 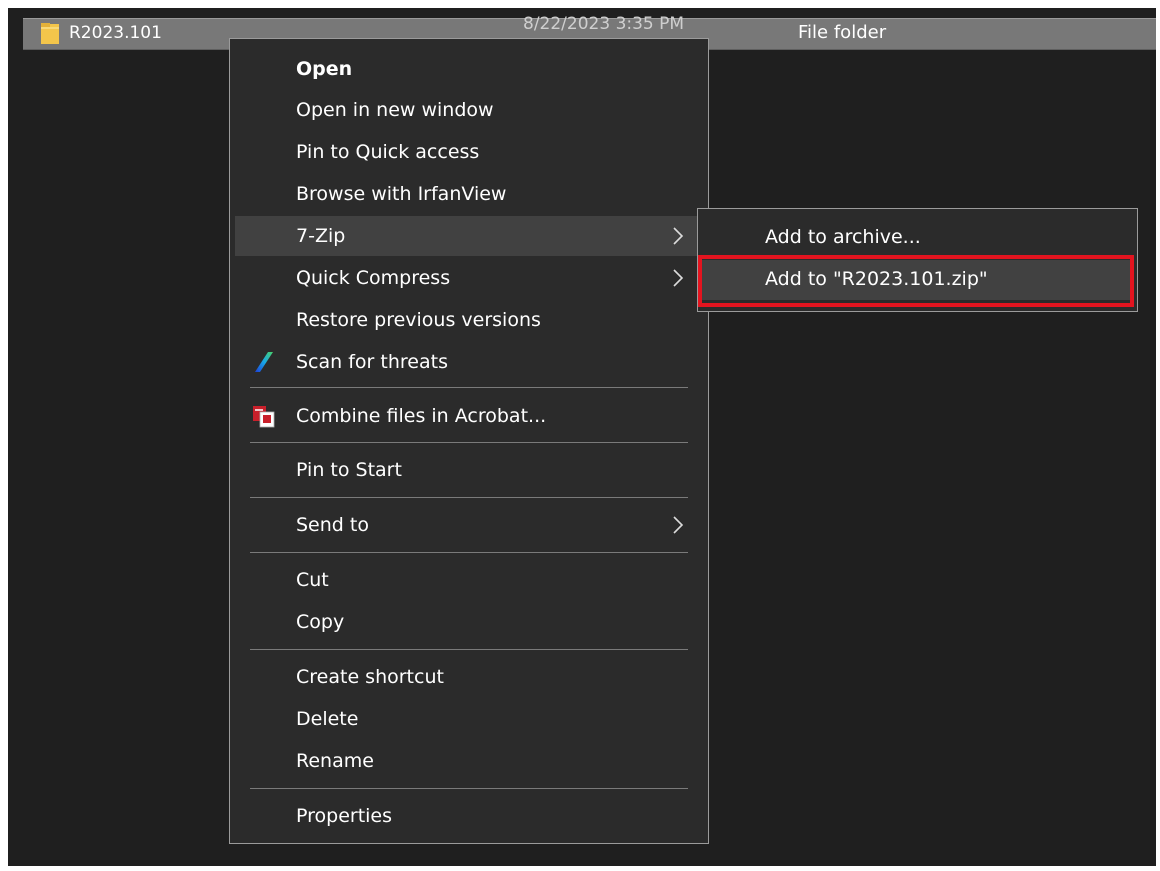 I want to click on menu-item-label: Quick Compress, so click(x=373, y=278).